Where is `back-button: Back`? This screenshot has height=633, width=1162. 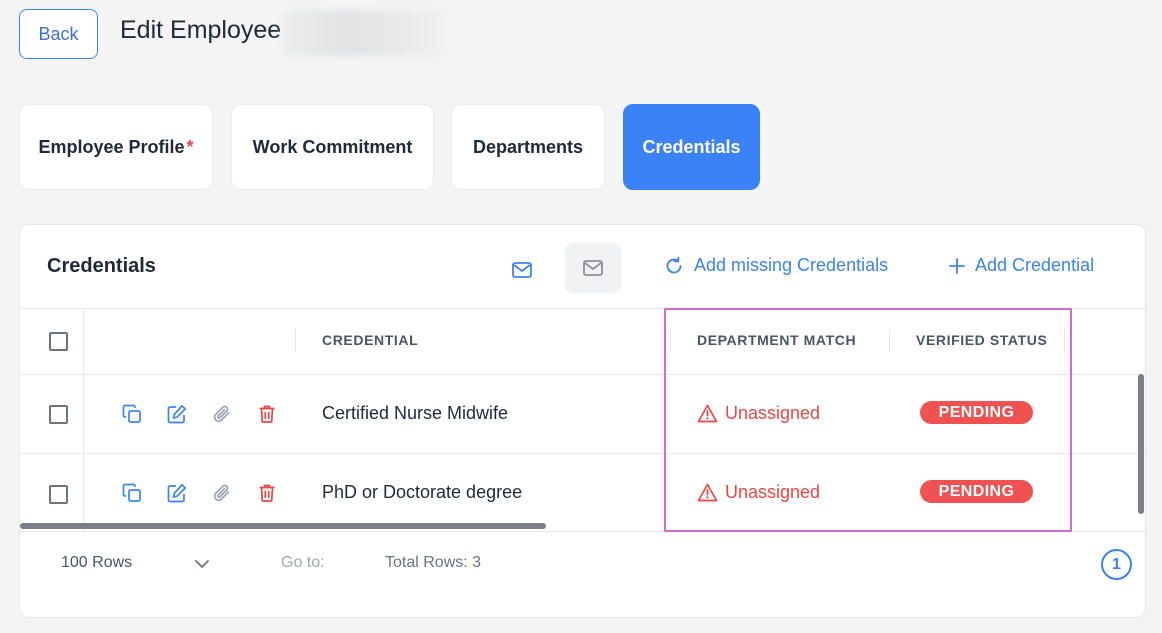 back-button: Back is located at coordinates (58, 34).